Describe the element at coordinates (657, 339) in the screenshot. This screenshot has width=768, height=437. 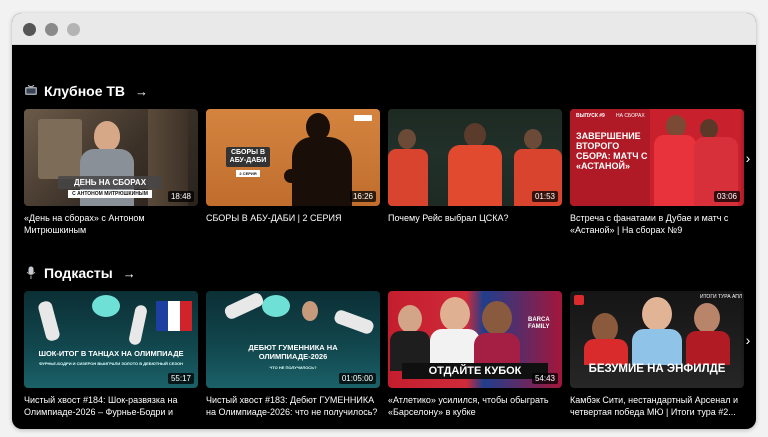
I see `video-thumbnail: ИТОГИ ТУРА АПЛ БЕЗУМИЕ НА ЭНФИЛДЕ` at that location.